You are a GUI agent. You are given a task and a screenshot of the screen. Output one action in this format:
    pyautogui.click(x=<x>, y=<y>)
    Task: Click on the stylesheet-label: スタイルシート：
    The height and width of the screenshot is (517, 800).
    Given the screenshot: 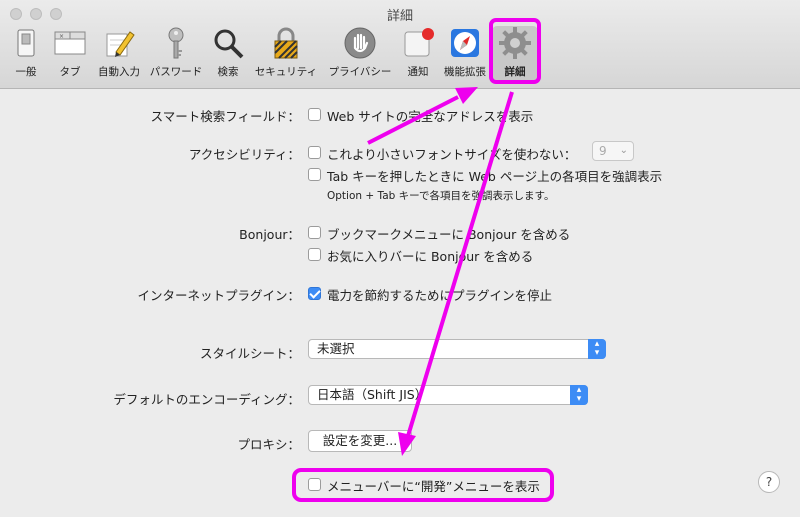 What is the action you would take?
    pyautogui.click(x=249, y=353)
    